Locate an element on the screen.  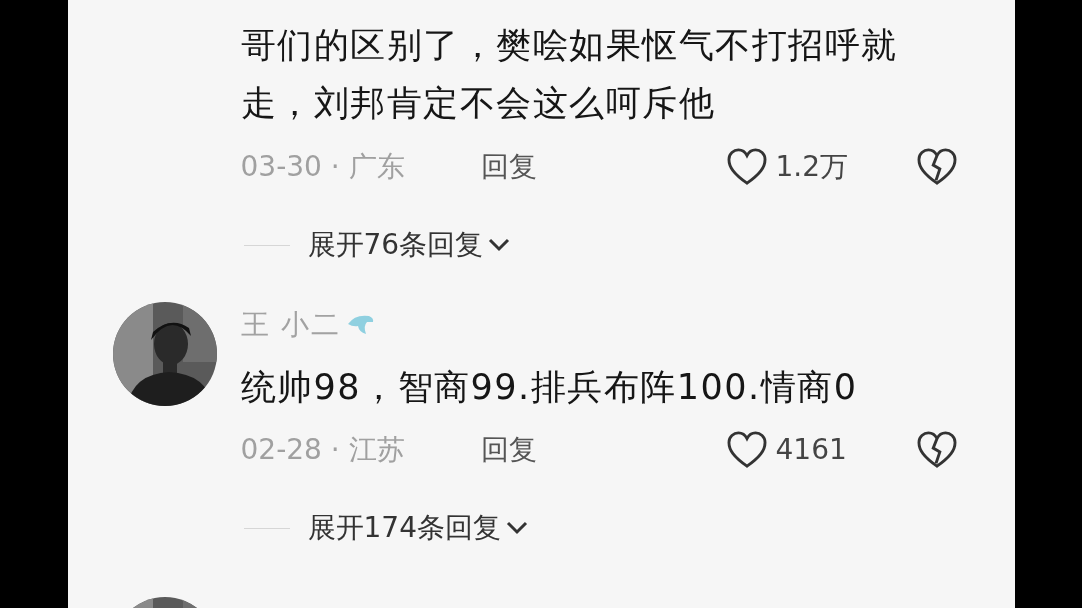
author-name: 王 小二 is located at coordinates (291, 325).